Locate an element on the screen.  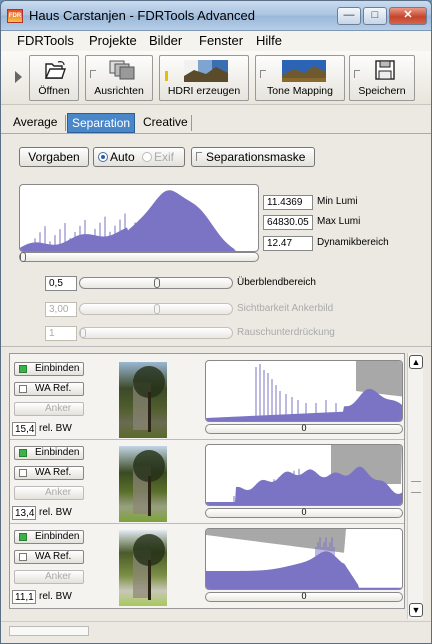
relative-ev-field: 13,4 is located at coordinates (24, 513).